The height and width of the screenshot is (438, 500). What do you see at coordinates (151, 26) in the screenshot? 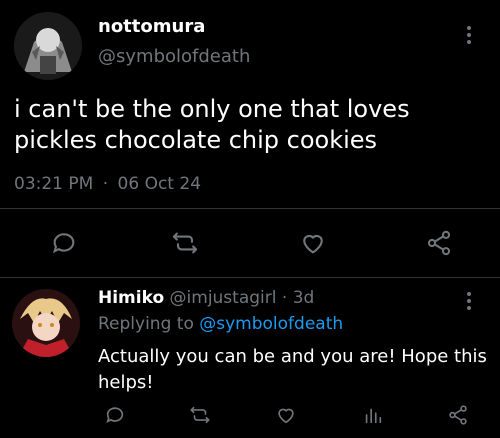
I see `author-name: nottomura` at bounding box center [151, 26].